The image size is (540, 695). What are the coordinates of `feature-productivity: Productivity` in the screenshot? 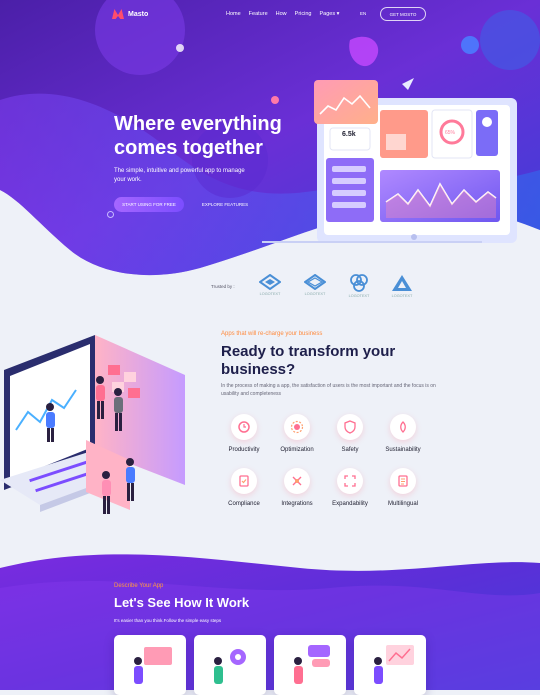 It's located at (244, 433).